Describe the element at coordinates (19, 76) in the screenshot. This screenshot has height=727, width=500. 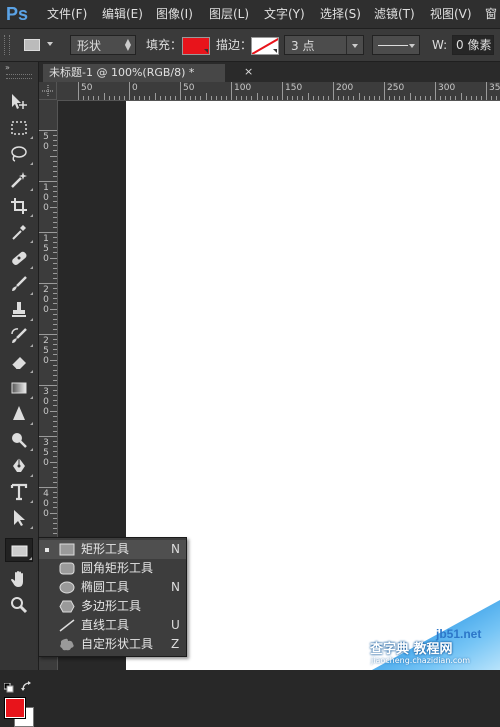
I see `panel-grip` at that location.